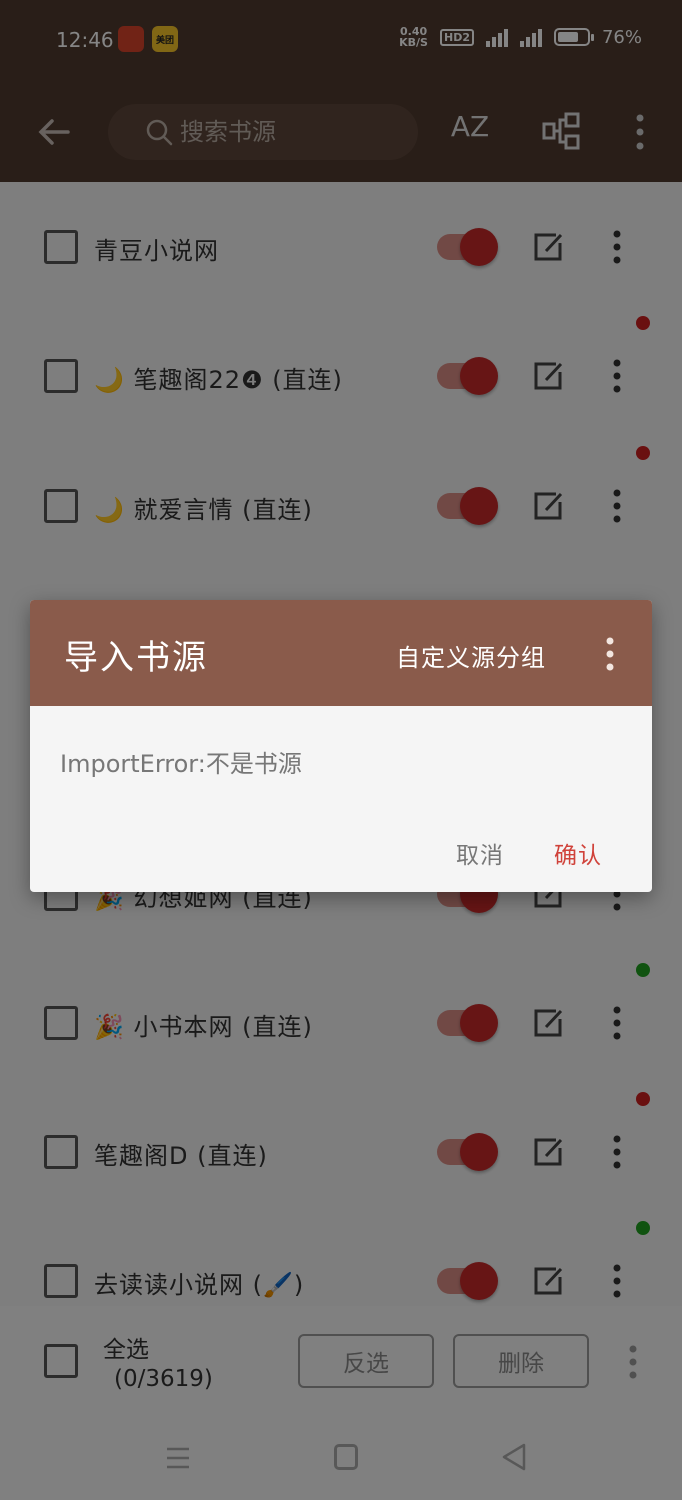  I want to click on confirm-button: 确认, so click(578, 853).